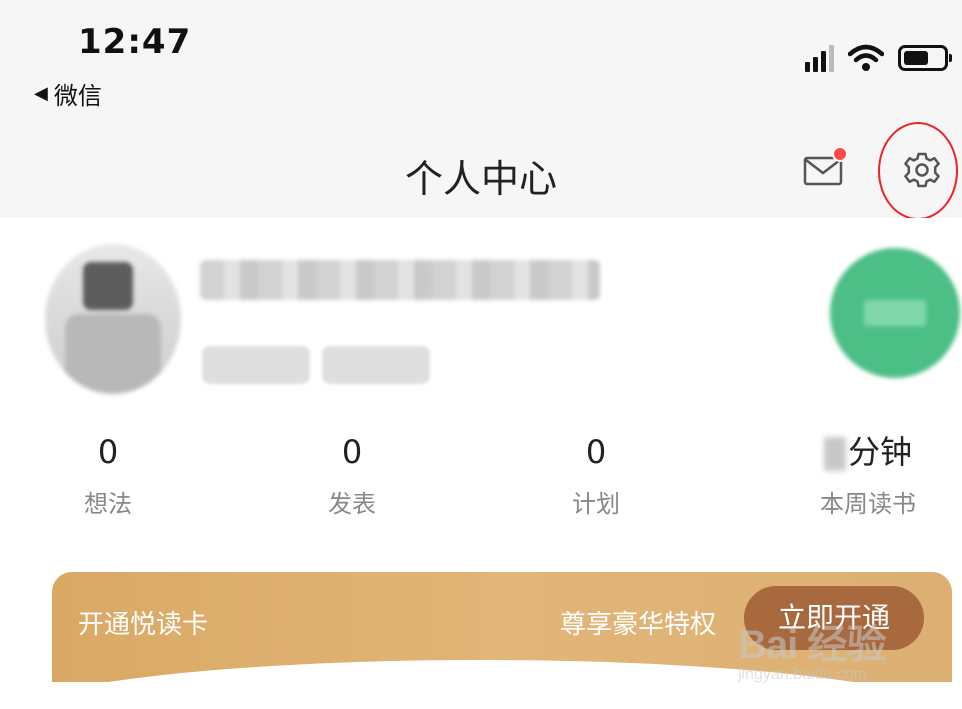 The height and width of the screenshot is (709, 962). What do you see at coordinates (825, 169) in the screenshot?
I see `mail-icon` at bounding box center [825, 169].